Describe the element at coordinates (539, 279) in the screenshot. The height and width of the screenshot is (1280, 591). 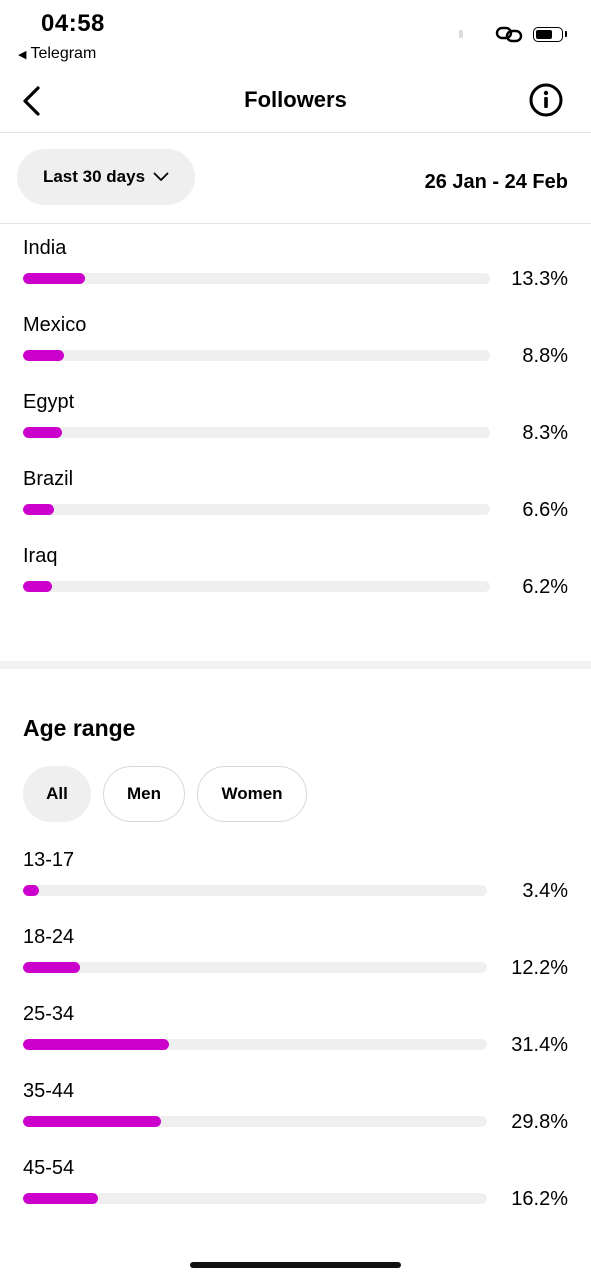
I see `country-percent: 13.3%` at that location.